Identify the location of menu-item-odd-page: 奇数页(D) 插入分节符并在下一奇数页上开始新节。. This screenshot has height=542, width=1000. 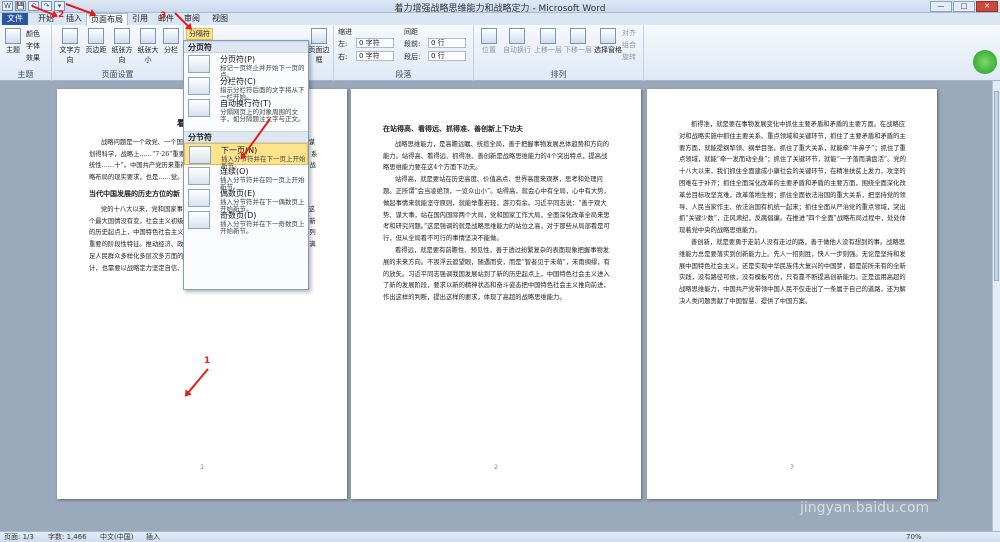
(246, 222).